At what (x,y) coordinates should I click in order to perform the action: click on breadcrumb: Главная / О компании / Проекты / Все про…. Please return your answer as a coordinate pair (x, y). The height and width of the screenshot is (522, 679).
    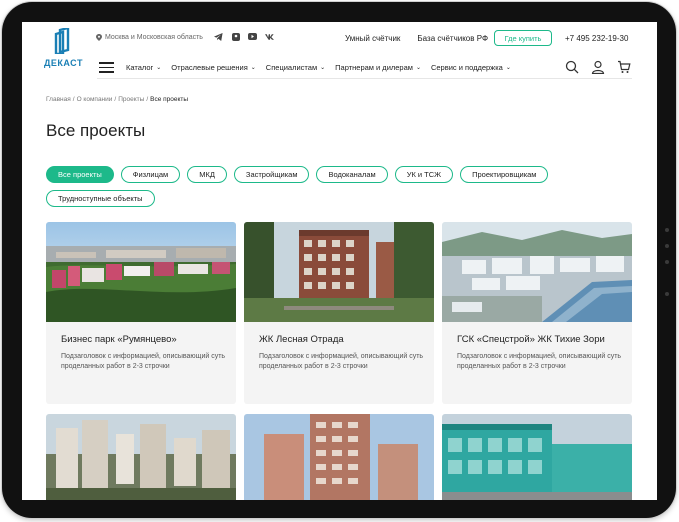
    Looking at the image, I should click on (117, 99).